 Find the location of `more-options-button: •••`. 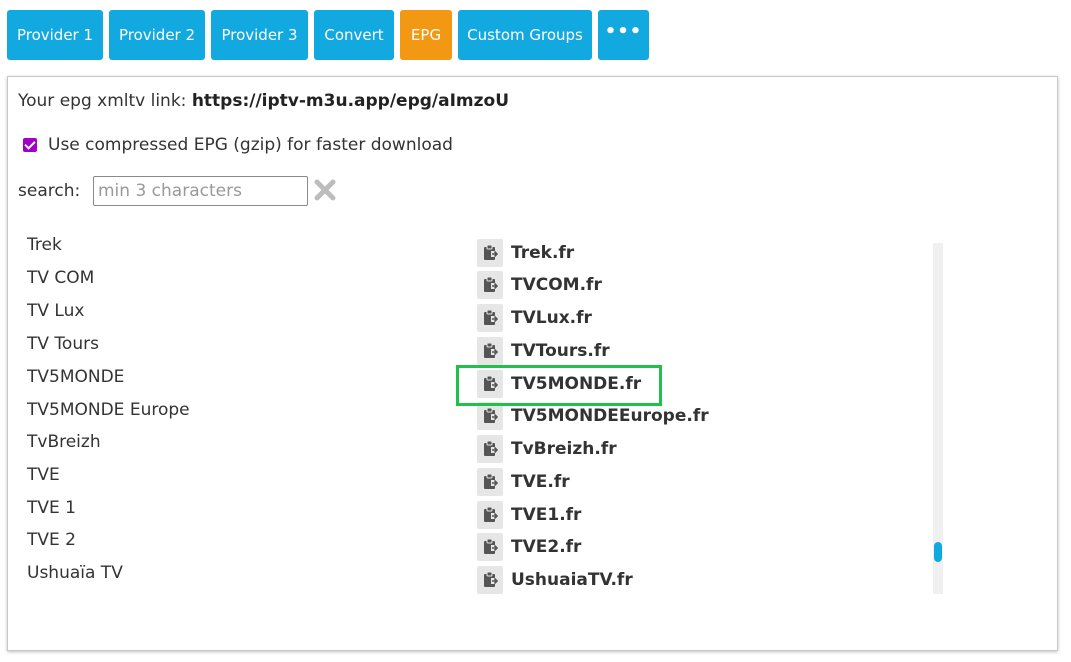

more-options-button: ••• is located at coordinates (623, 35).